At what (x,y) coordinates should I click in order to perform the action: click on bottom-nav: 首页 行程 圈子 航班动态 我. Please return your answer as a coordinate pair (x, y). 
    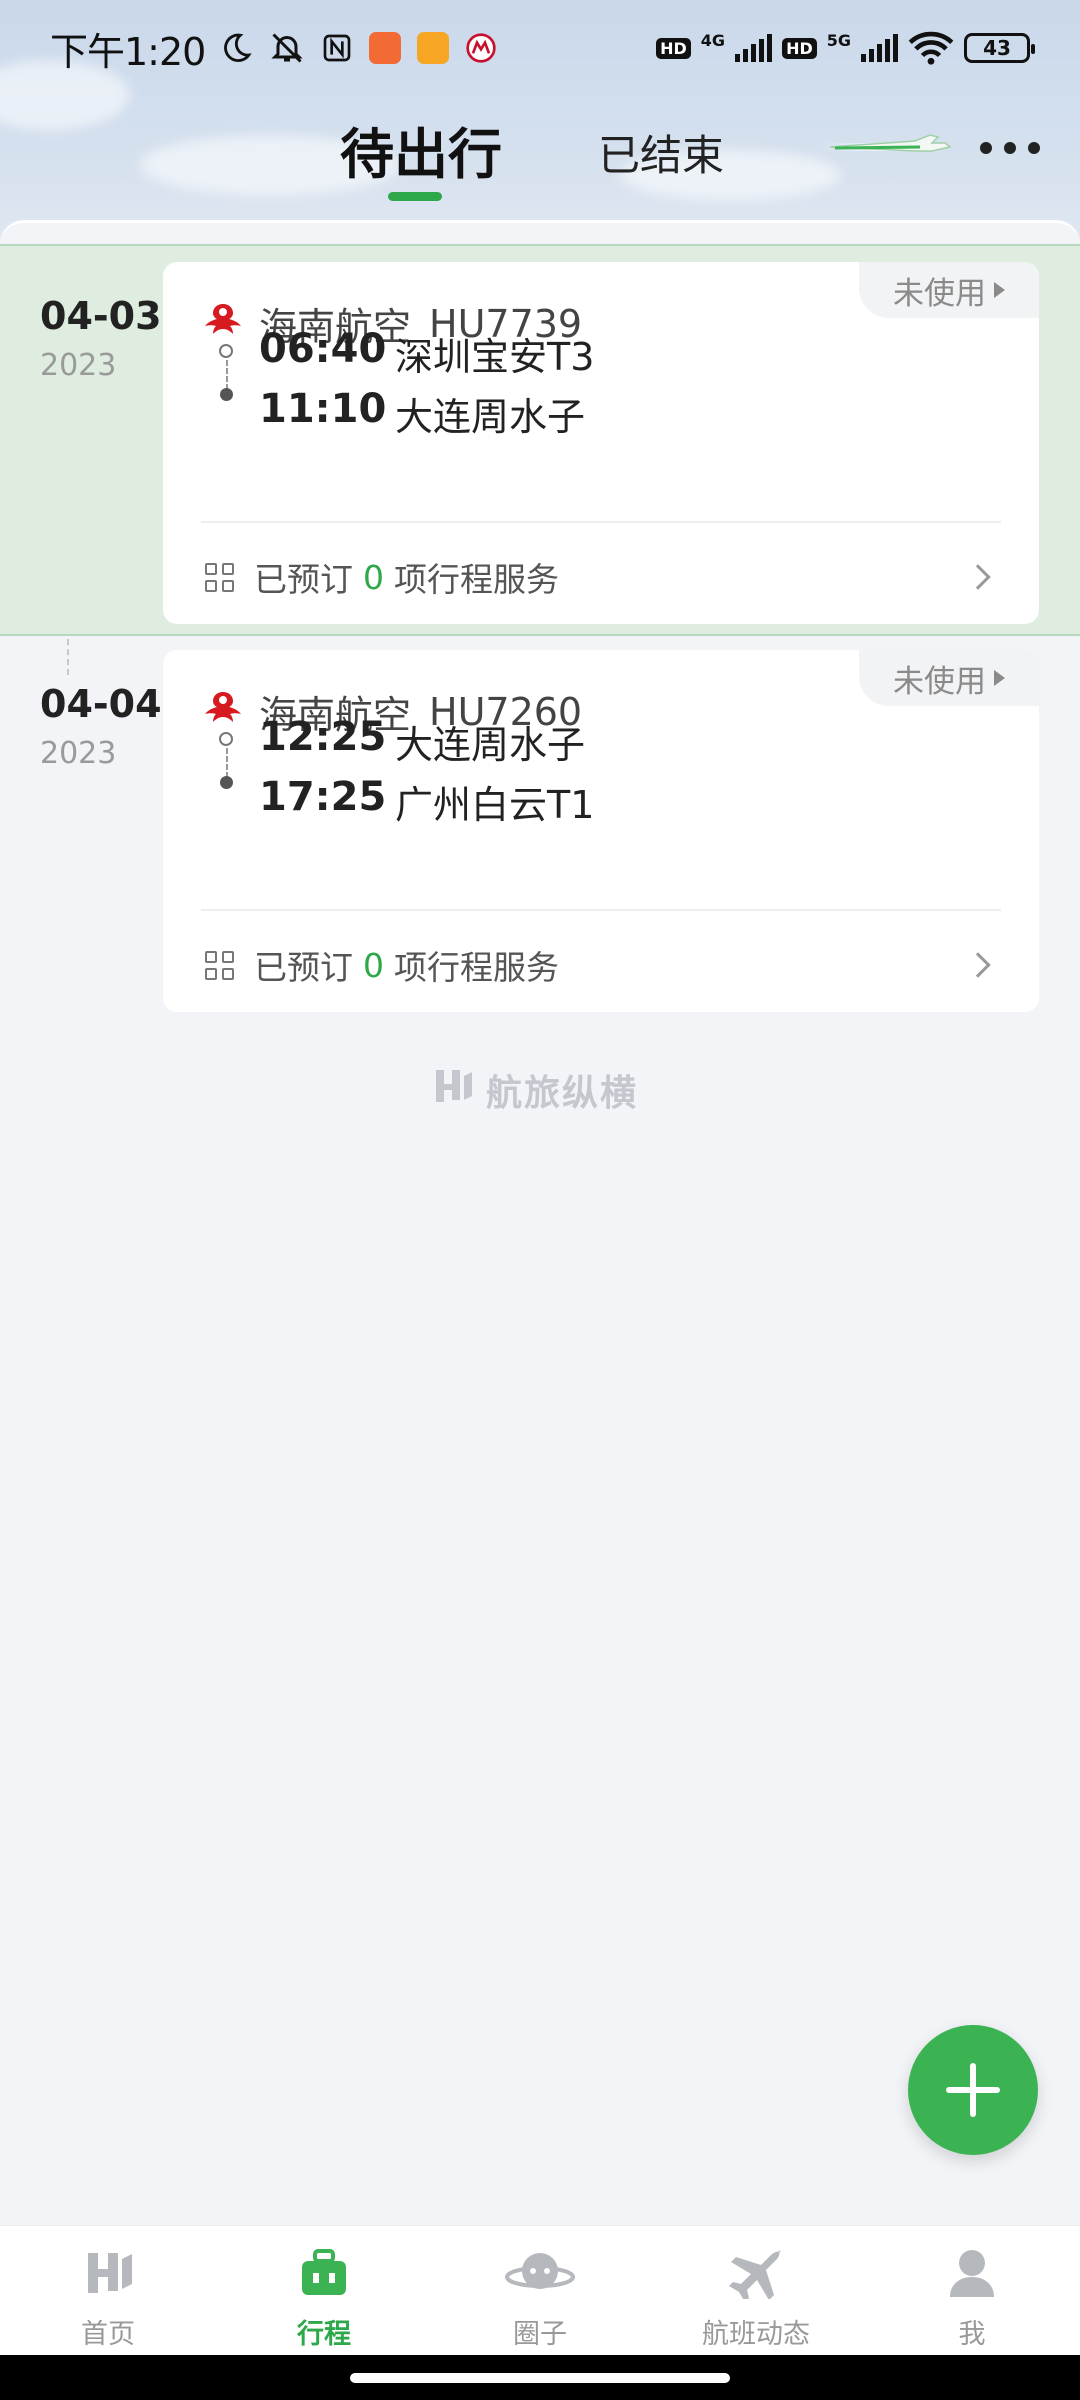
    Looking at the image, I should click on (540, 2290).